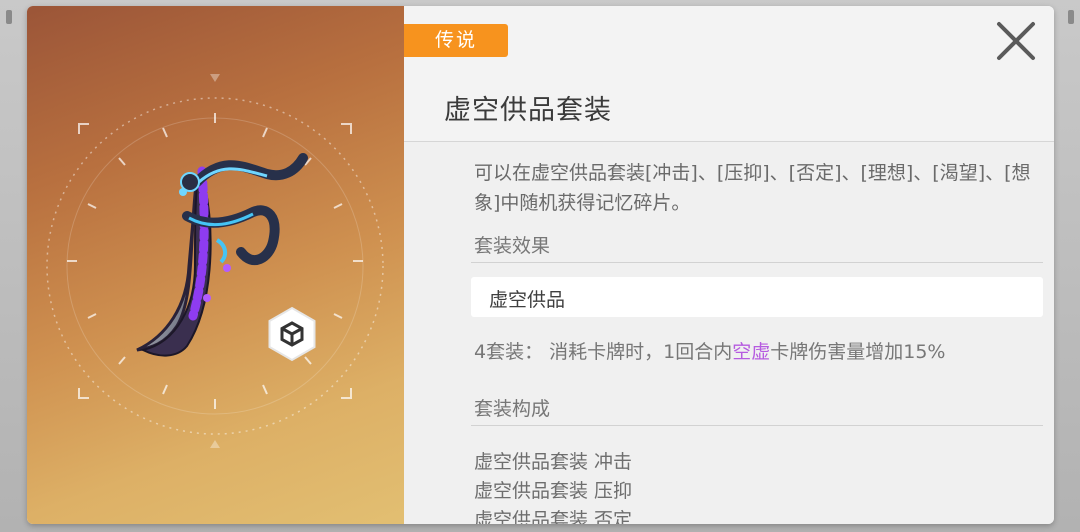  Describe the element at coordinates (553, 491) in the screenshot. I see `set-component-item: 虚空供品套装 压抑` at that location.